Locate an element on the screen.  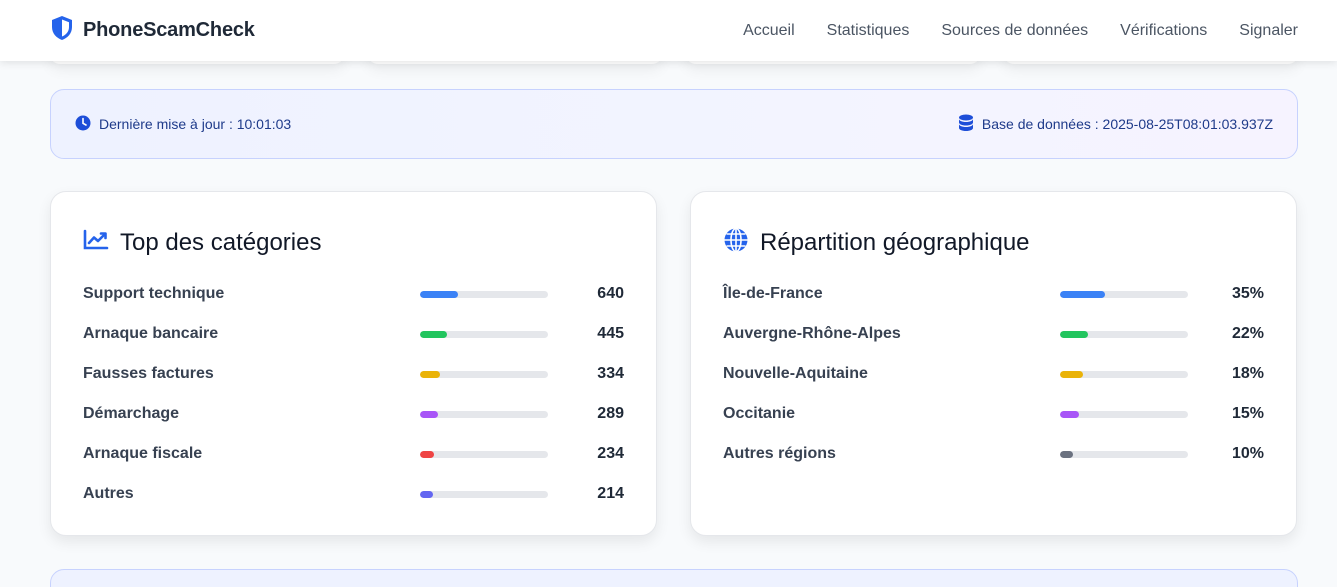
next-section-card is located at coordinates (674, 578).